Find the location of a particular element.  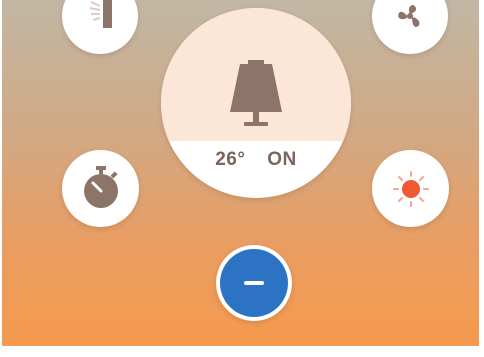

temperature-value: 26° is located at coordinates (230, 159).